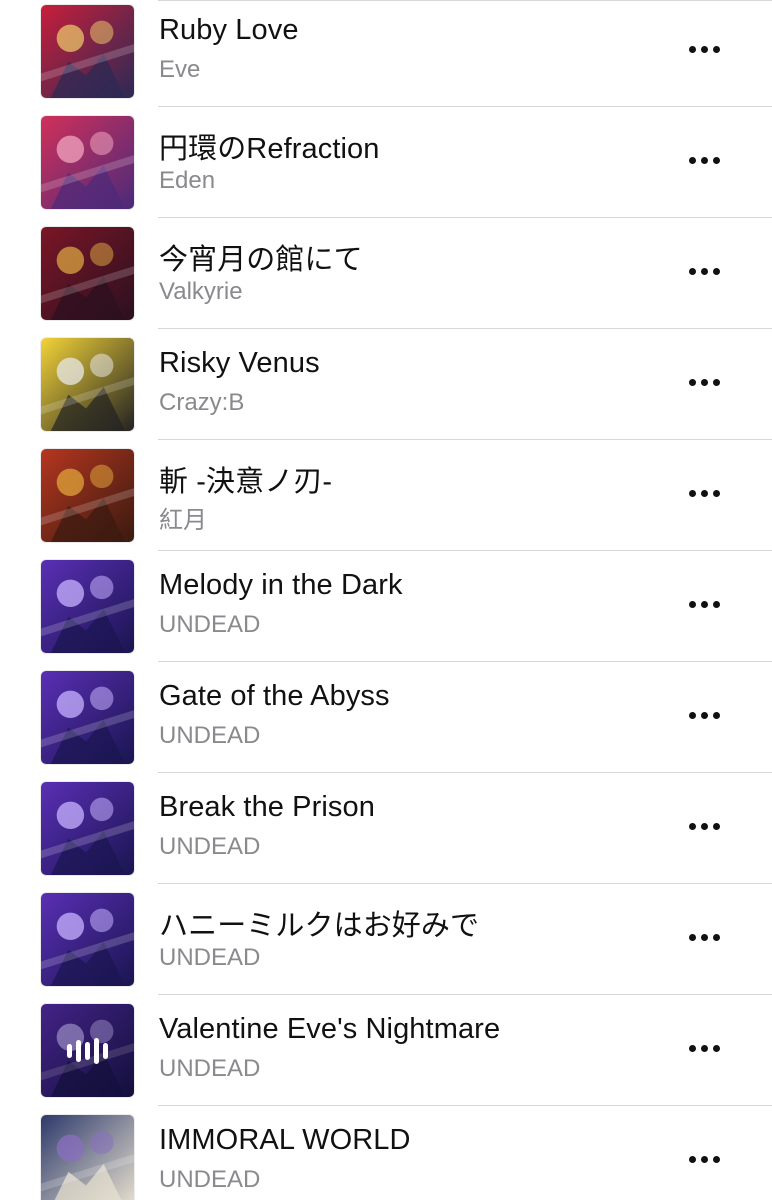  I want to click on song-title: Ruby Love, so click(229, 30).